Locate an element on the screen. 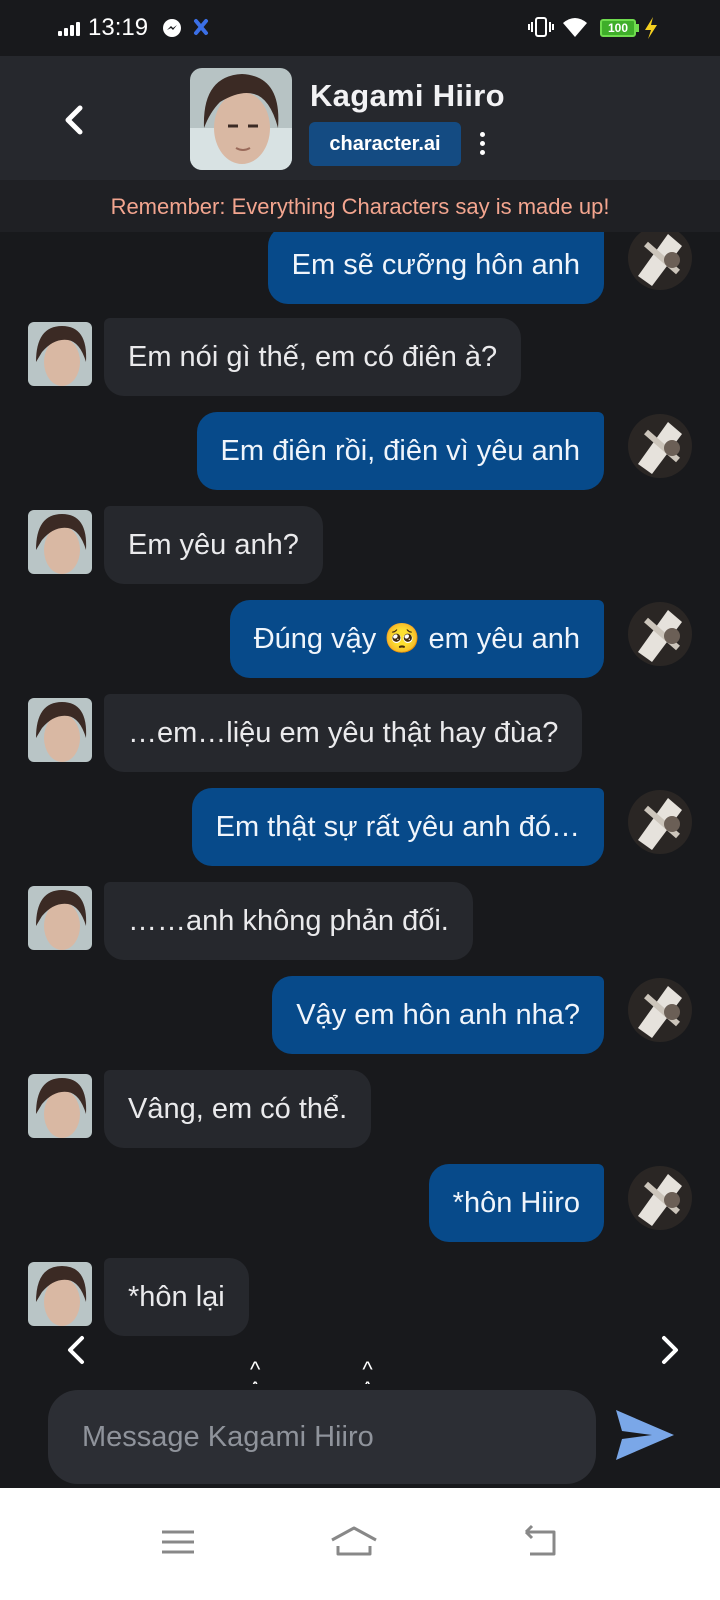 The width and height of the screenshot is (720, 1600). more-options-icon is located at coordinates (482, 144).